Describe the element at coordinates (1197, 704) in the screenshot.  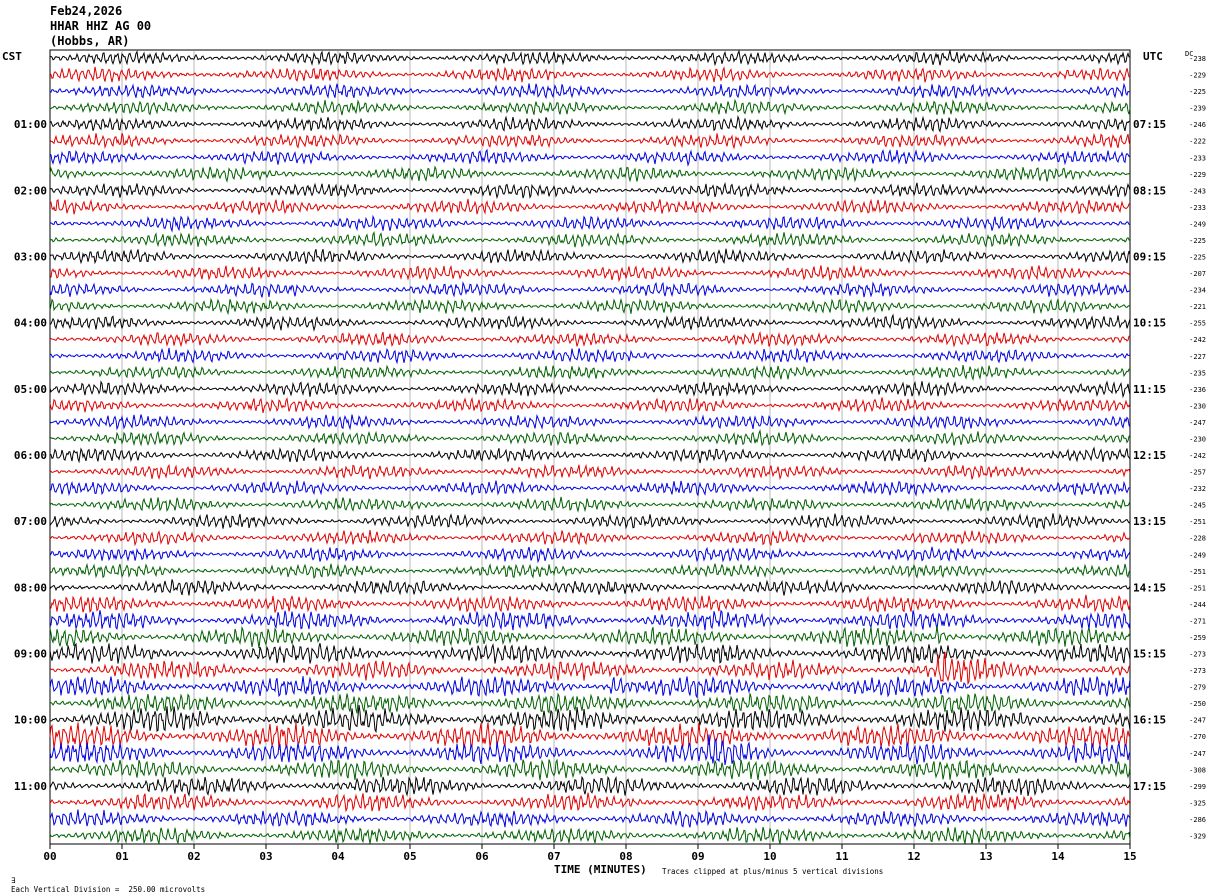
I see `dc-offset-label: -250` at that location.